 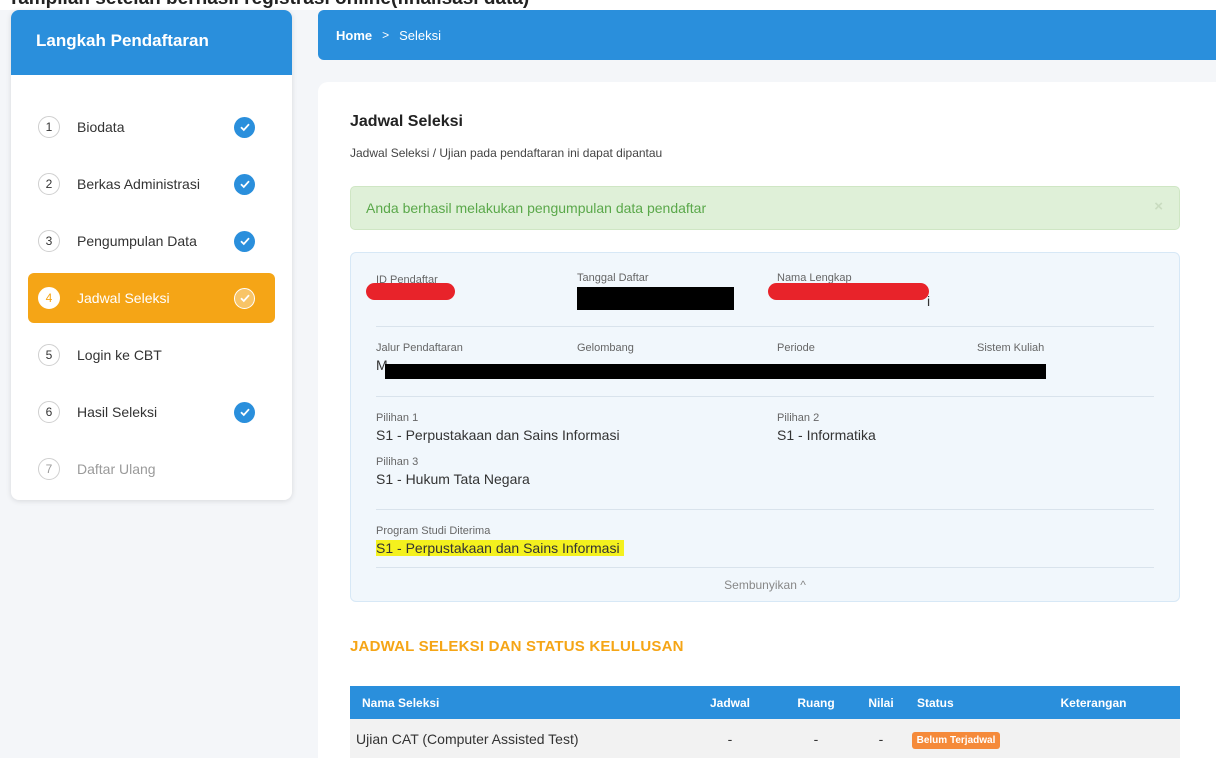 I want to click on field-label: Gelombang, so click(x=605, y=348).